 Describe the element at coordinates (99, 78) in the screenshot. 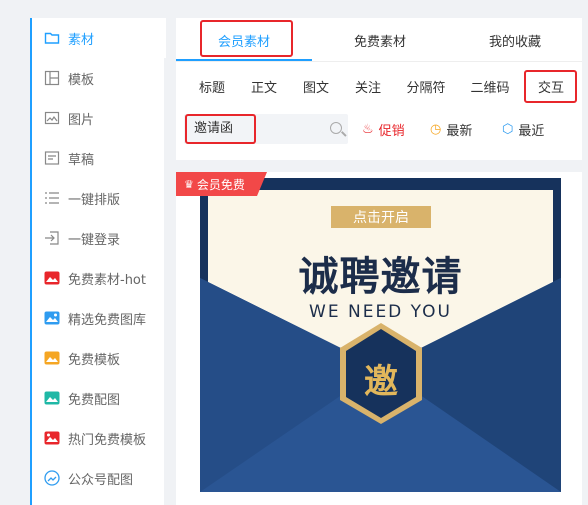

I see `sidebar-item-template: 模板` at that location.